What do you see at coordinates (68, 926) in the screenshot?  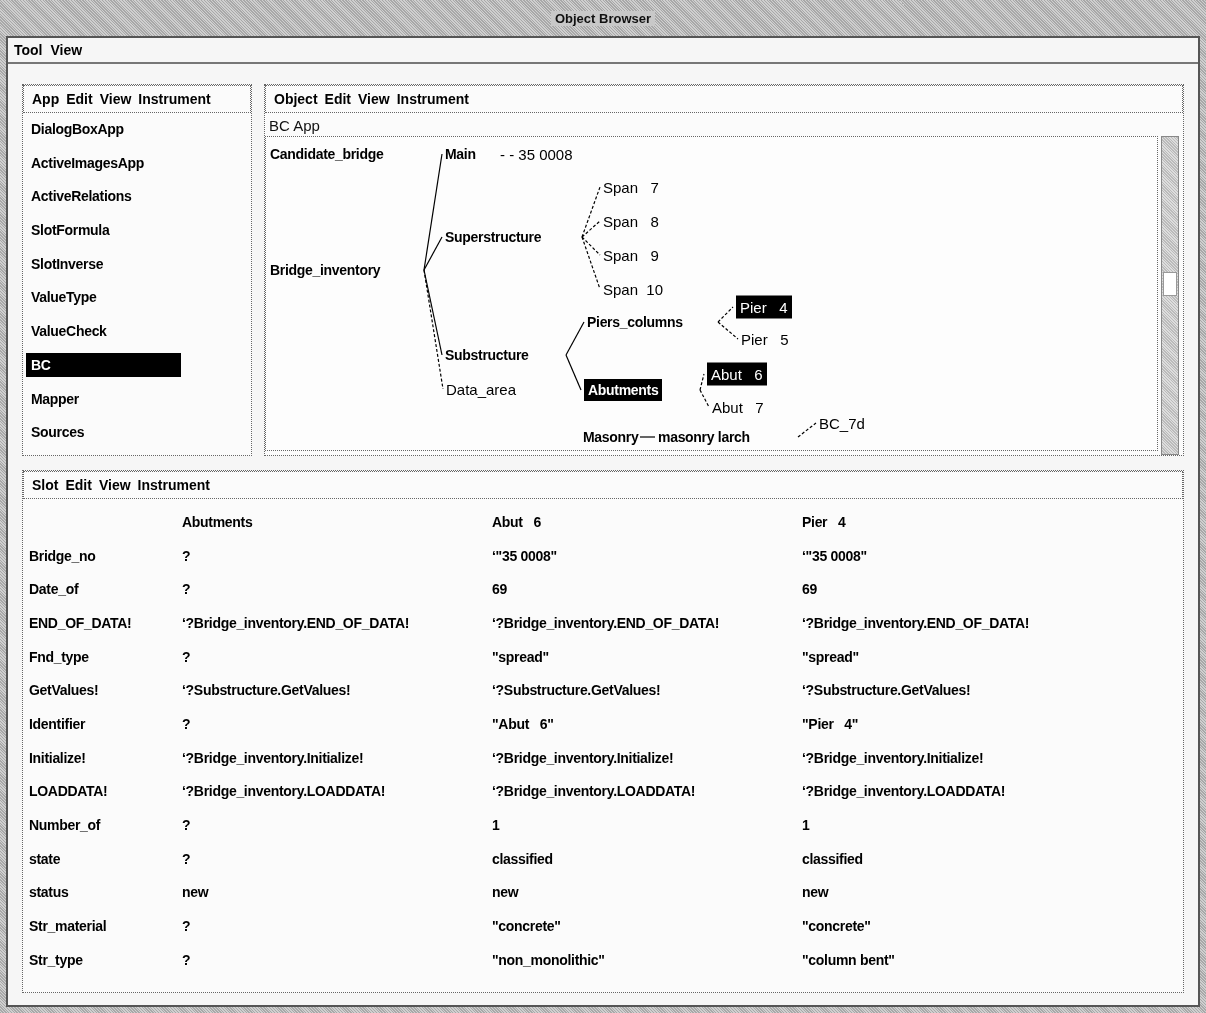 I see `slot-name: Str_material` at bounding box center [68, 926].